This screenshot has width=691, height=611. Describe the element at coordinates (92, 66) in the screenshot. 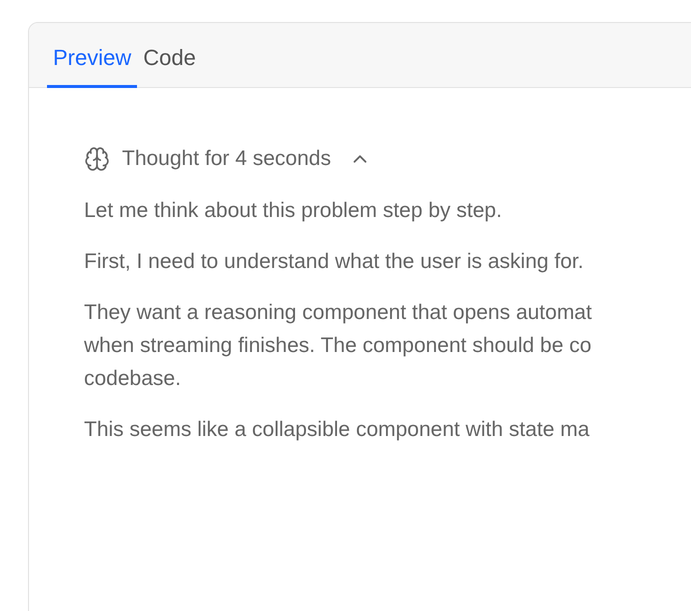

I see `tab: Preview` at that location.